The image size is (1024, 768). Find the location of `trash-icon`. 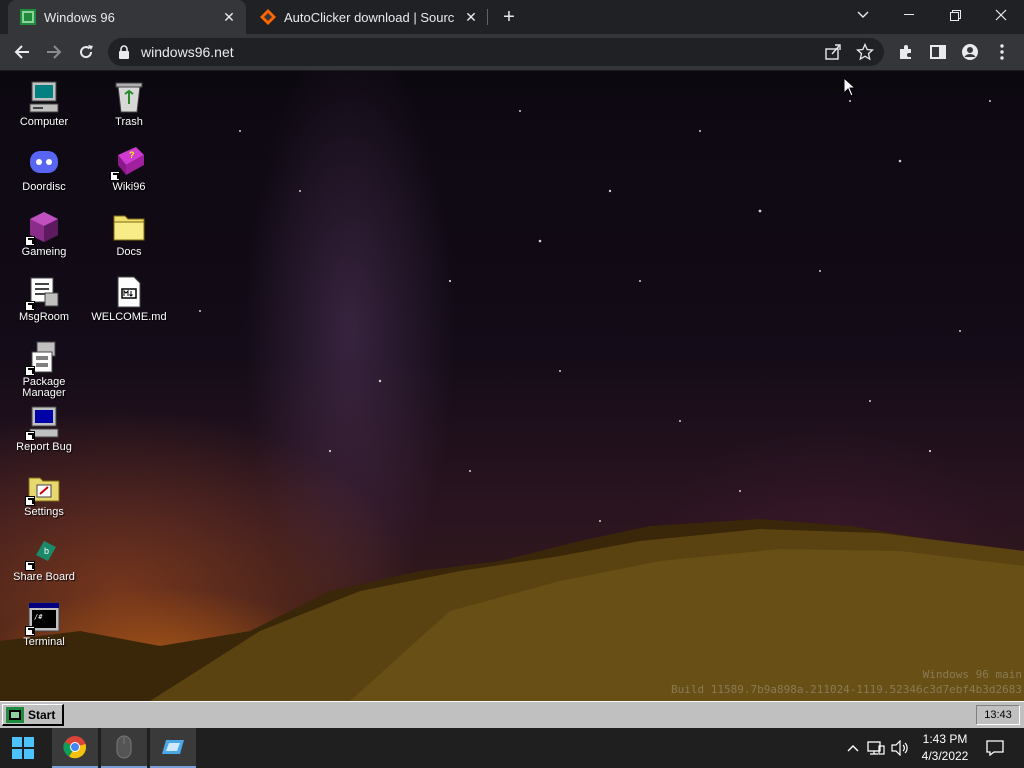

trash-icon is located at coordinates (129, 97).